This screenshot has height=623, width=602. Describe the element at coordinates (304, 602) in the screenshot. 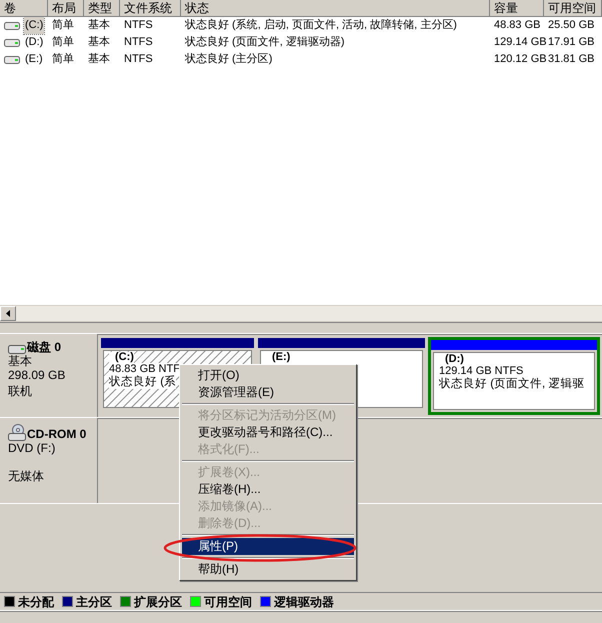

I see `legend-label: 逻辑驱动器` at that location.